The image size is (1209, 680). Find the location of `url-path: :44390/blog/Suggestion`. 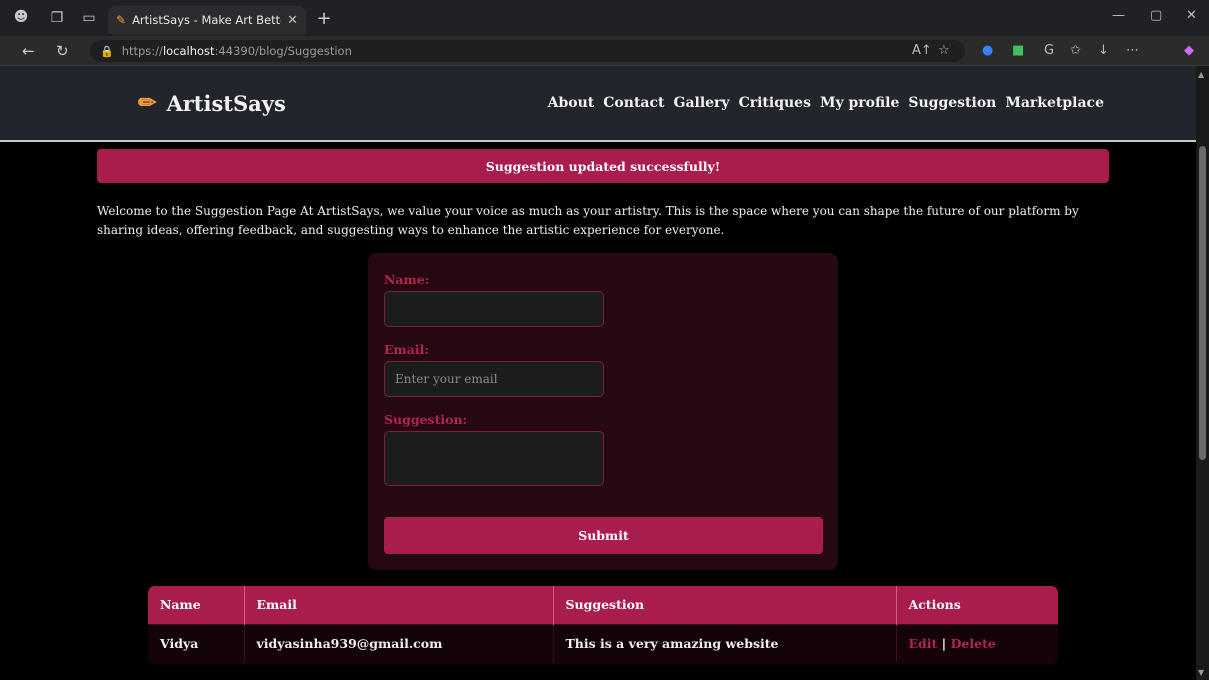

url-path: :44390/blog/Suggestion is located at coordinates (283, 51).